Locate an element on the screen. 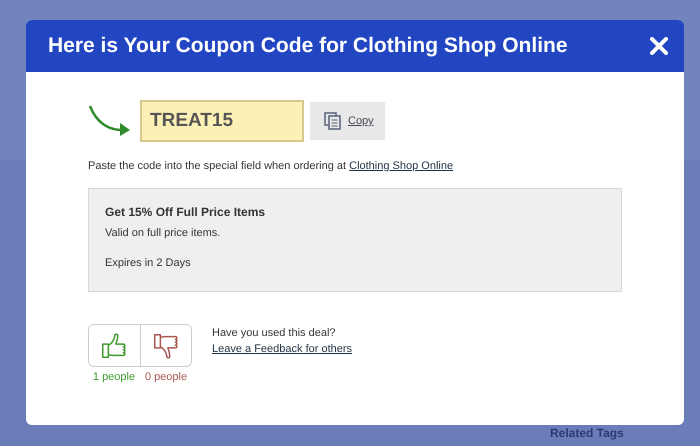 This screenshot has width=700, height=446. instruction-text: Paste the code into the special field when ordering at Clothing Shop Online is located at coordinates (271, 166).